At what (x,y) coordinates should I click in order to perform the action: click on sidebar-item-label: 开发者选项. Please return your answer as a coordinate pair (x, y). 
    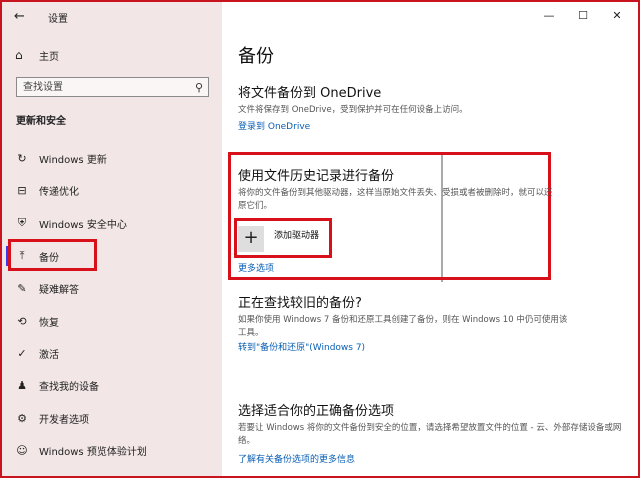
    Looking at the image, I should click on (64, 420).